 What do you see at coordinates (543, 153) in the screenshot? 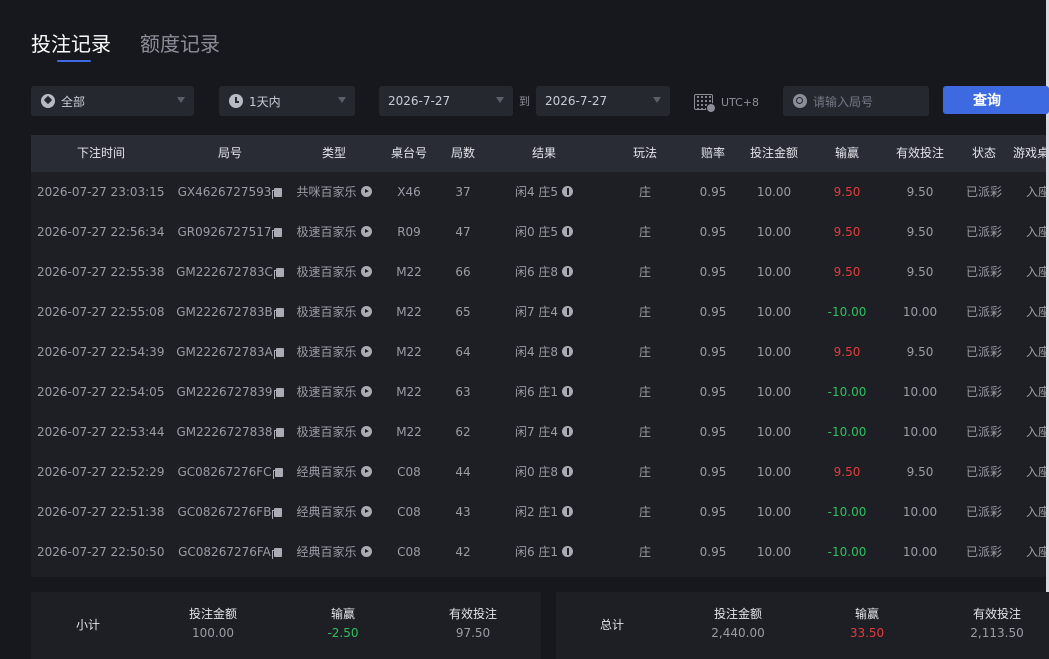
I see `header-result: 结果` at bounding box center [543, 153].